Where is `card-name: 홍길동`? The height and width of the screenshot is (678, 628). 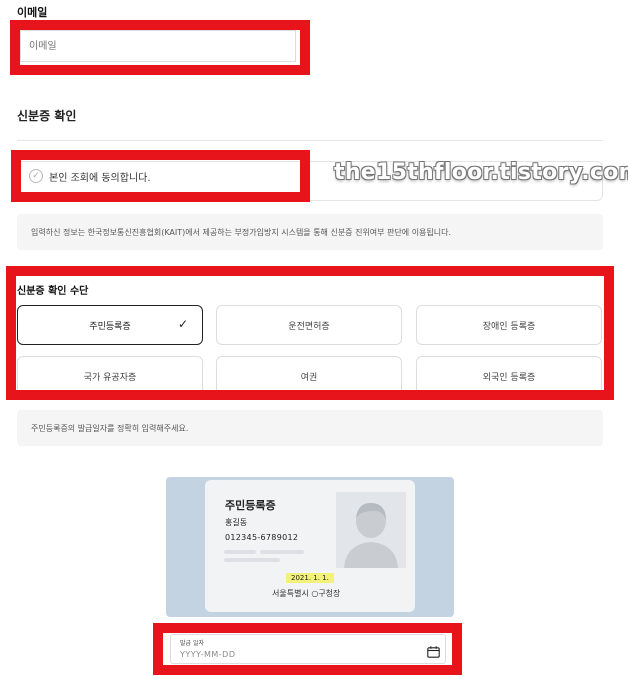 card-name: 홍길동 is located at coordinates (236, 522).